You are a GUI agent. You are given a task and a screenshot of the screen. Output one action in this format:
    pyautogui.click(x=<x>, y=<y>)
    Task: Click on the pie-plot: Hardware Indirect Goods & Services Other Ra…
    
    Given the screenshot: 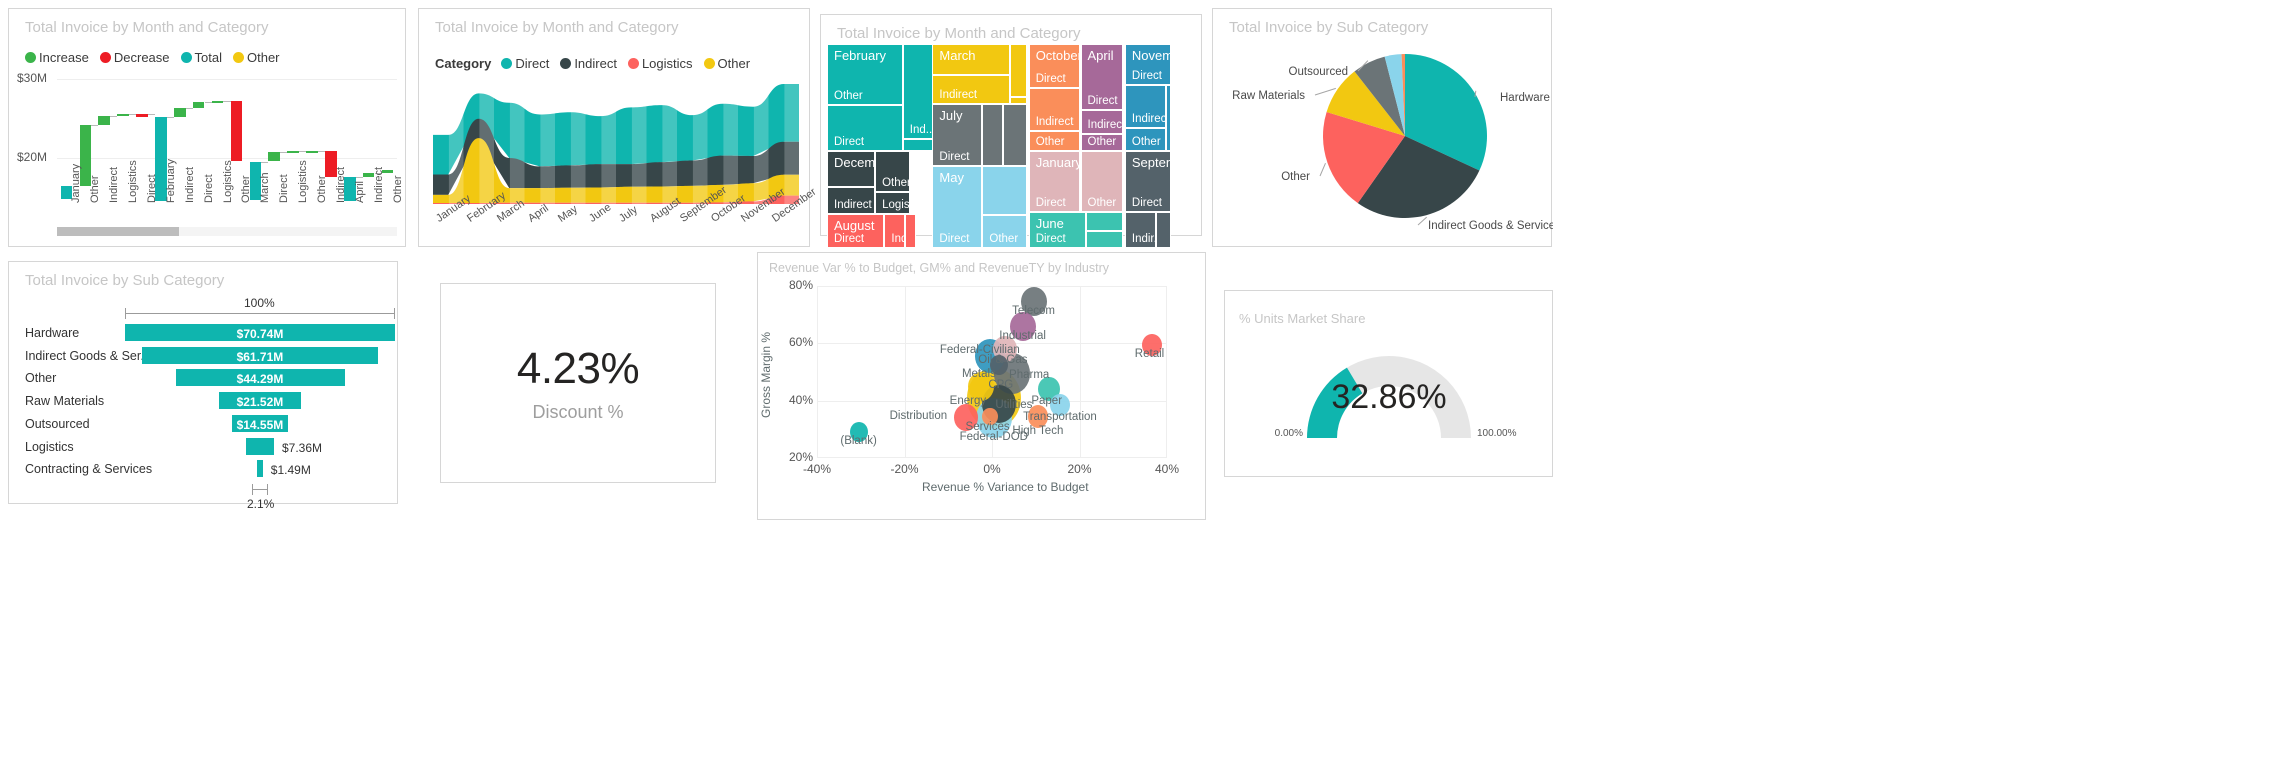 What is the action you would take?
    pyautogui.click(x=1383, y=138)
    